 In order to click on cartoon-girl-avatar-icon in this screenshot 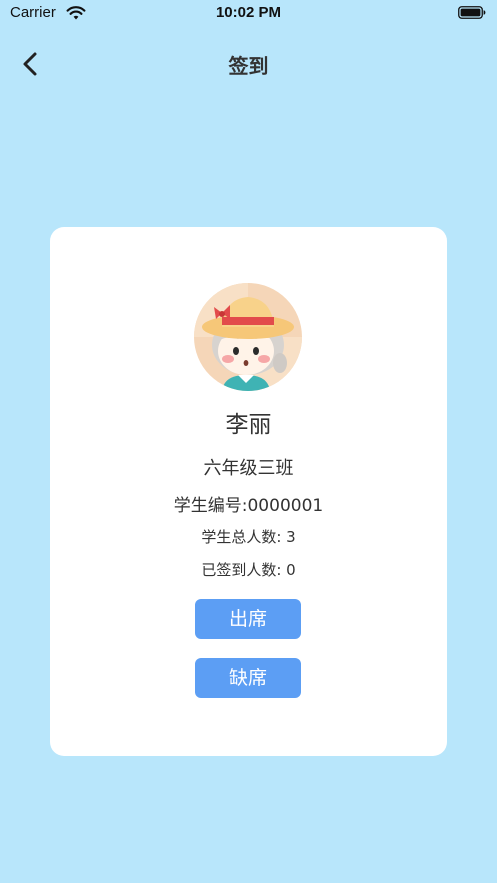, I will do `click(248, 337)`.